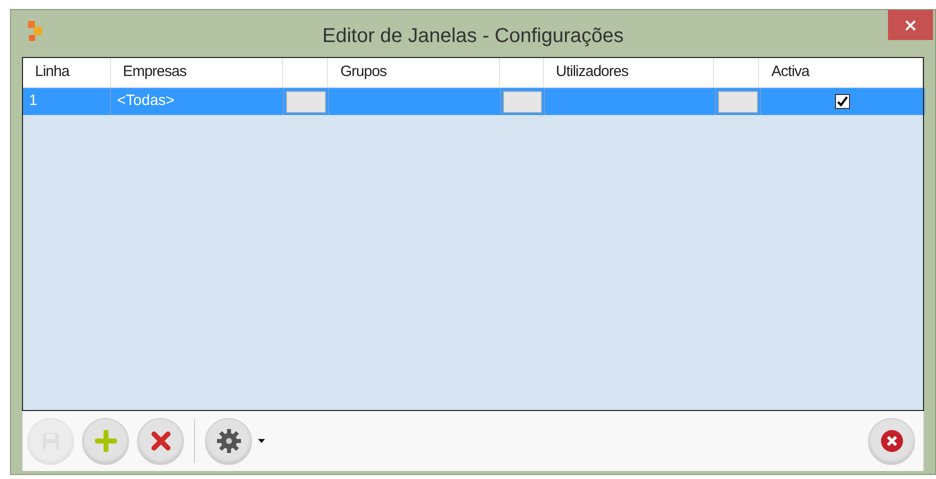 Image resolution: width=936 pixels, height=479 pixels. I want to click on checkbox, so click(842, 101).